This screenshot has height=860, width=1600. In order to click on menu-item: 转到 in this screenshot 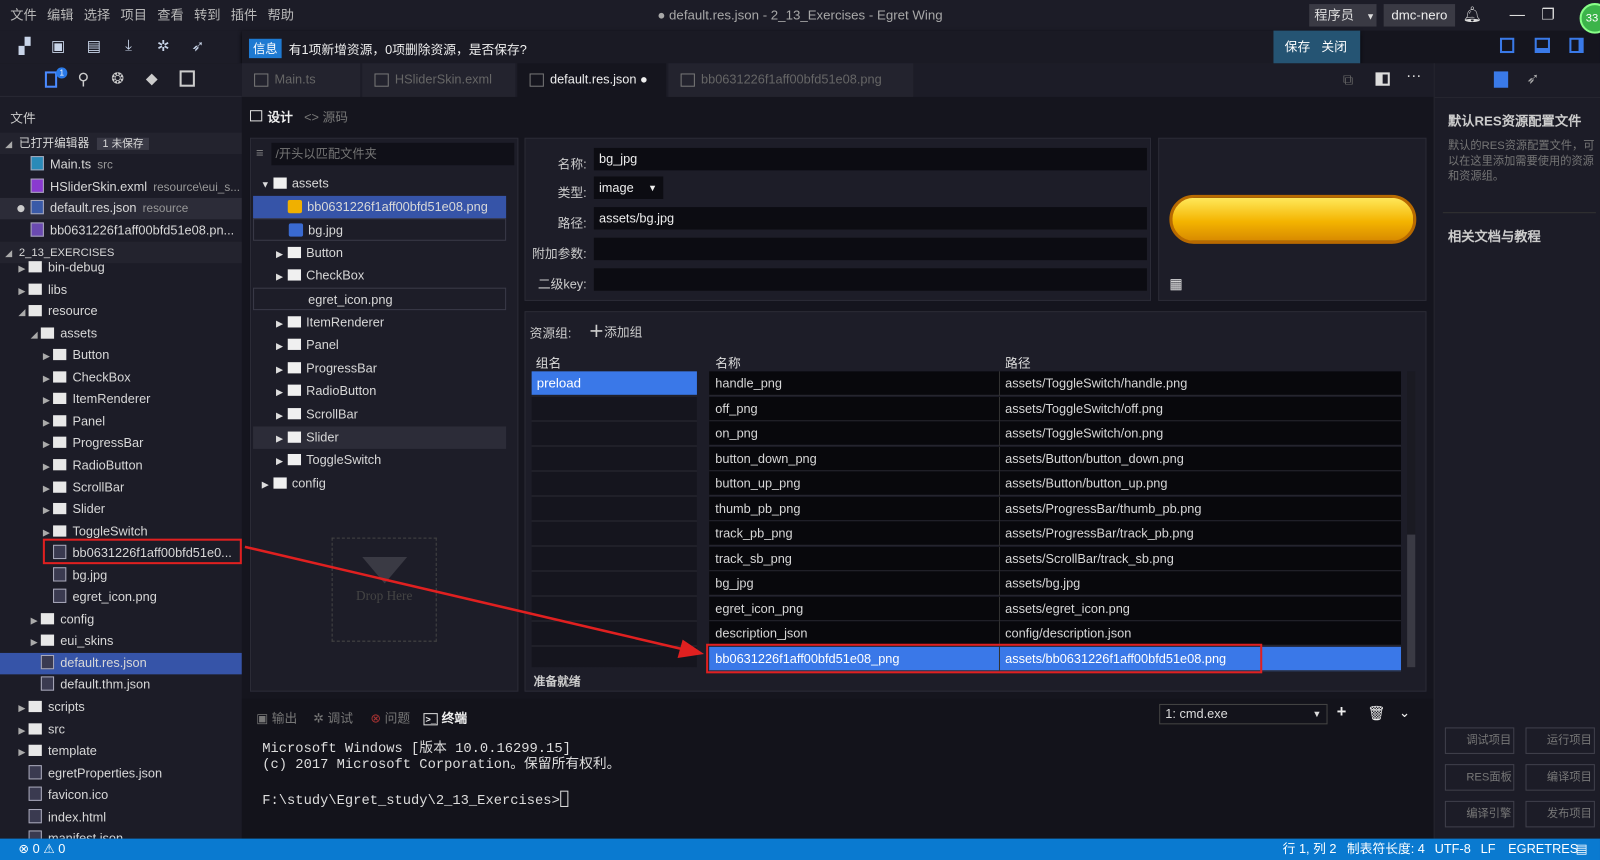, I will do `click(207, 15)`.